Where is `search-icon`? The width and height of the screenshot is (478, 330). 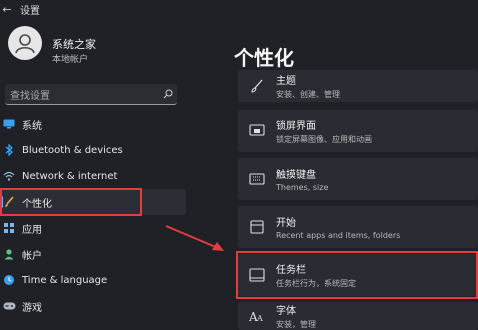 search-icon is located at coordinates (168, 94).